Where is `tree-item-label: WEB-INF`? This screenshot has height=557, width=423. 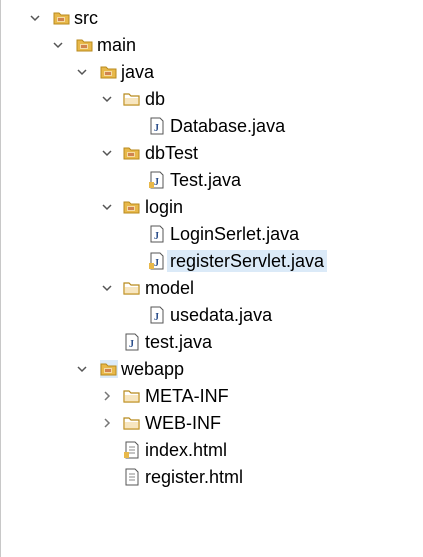 tree-item-label: WEB-INF is located at coordinates (183, 423).